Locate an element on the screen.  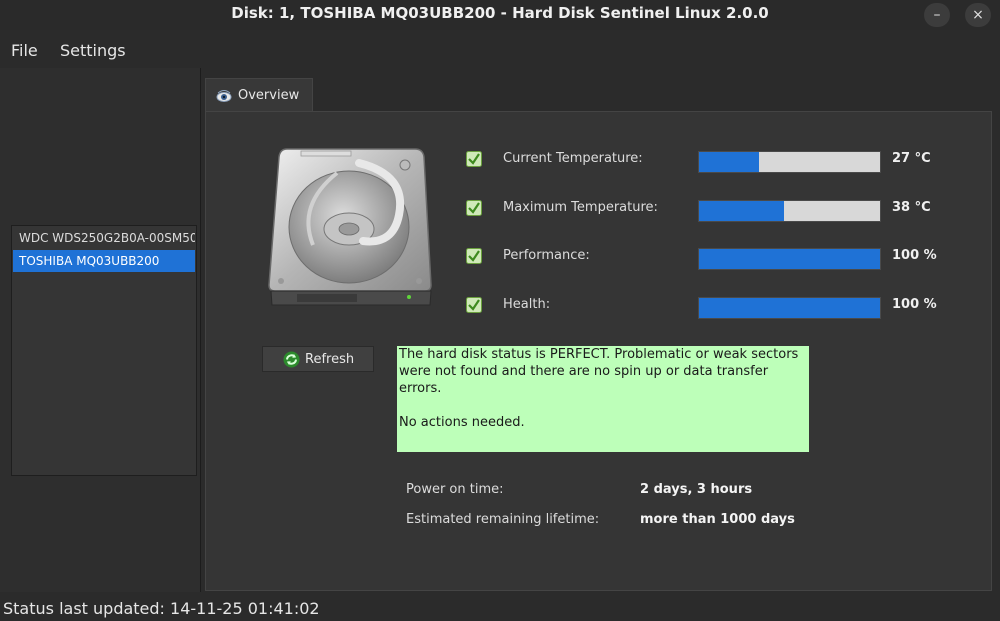
disk-item-toshiba: TOSHIBA MQ03UBB200 is located at coordinates (104, 261).